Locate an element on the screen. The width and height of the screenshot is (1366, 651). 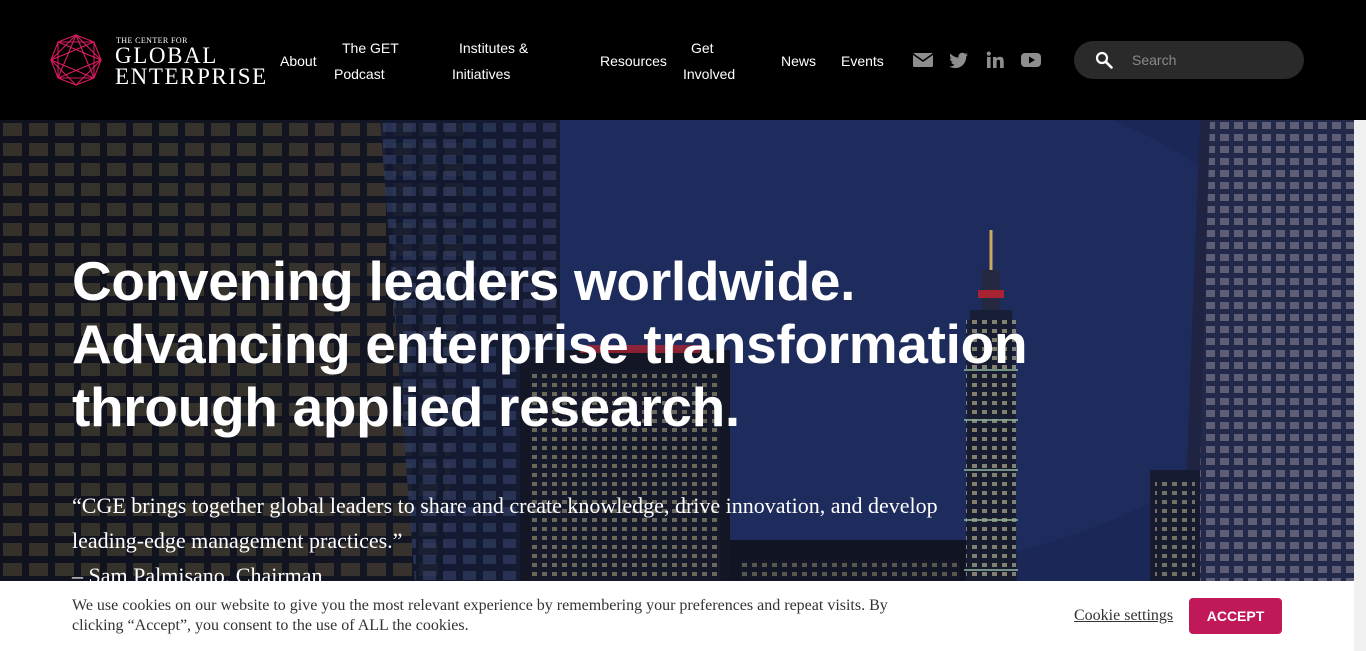
email-icon is located at coordinates (923, 60).